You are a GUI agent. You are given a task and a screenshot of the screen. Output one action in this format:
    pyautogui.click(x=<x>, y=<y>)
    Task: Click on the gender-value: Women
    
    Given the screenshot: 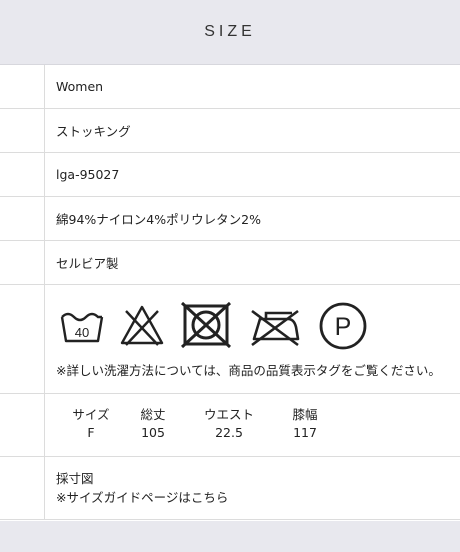 What is the action you would take?
    pyautogui.click(x=80, y=86)
    